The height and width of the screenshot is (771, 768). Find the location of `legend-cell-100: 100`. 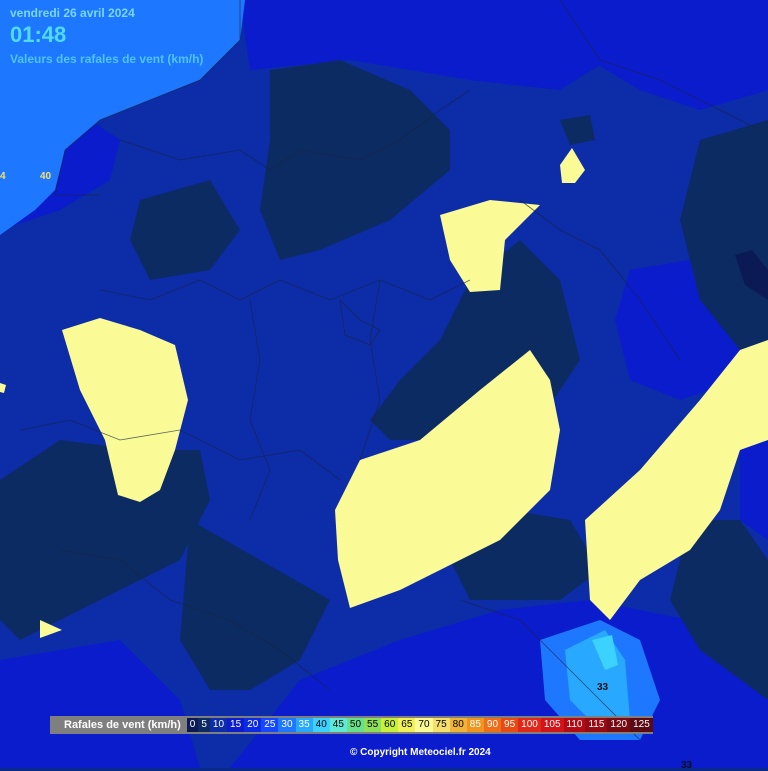

legend-cell-100: 100 is located at coordinates (529, 725).